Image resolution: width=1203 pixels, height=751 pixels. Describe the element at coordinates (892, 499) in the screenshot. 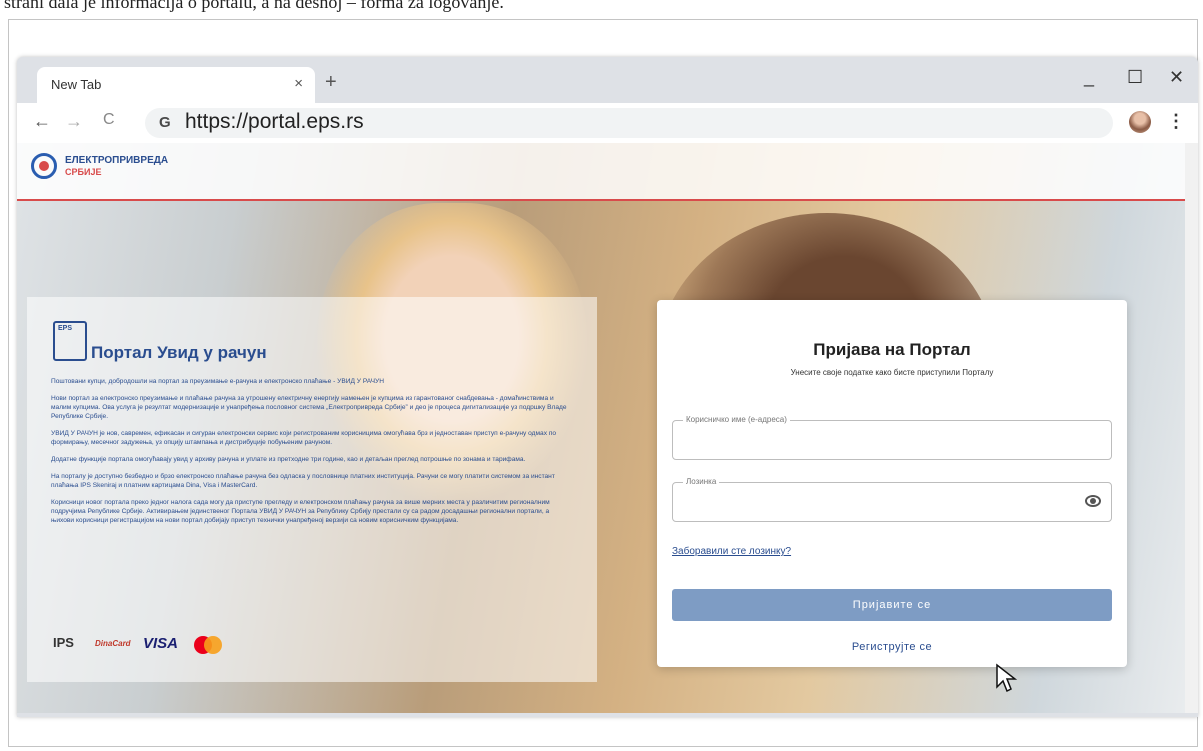

I see `password-field: Лозинка` at that location.